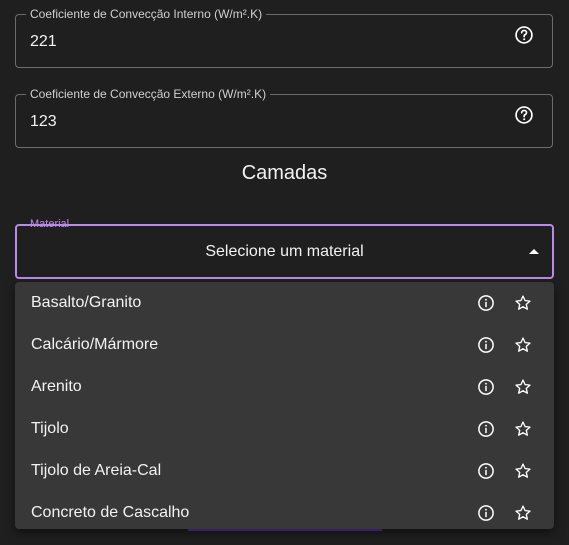 This screenshot has width=569, height=545. I want to click on menu-item-label: Calcário/Mármore, so click(95, 344).